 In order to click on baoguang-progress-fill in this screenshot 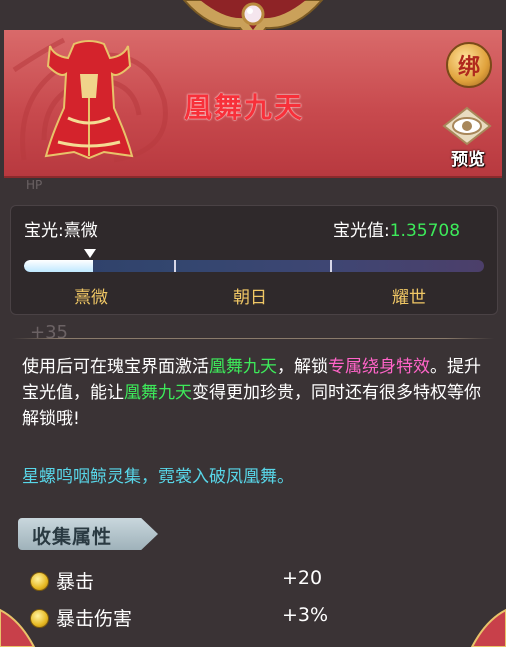, I will do `click(58, 266)`.